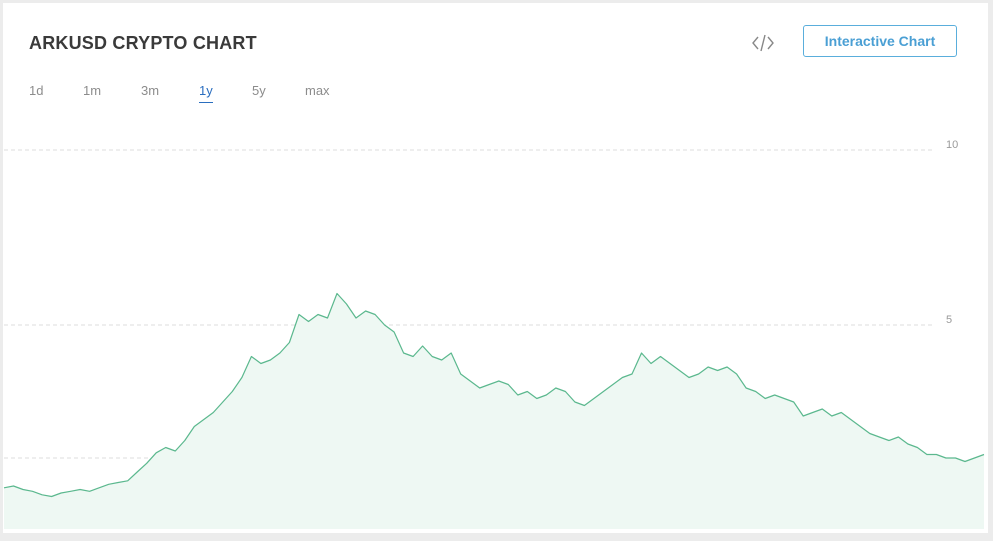 This screenshot has height=541, width=993. Describe the element at coordinates (949, 320) in the screenshot. I see `y-tick-label: 5` at that location.